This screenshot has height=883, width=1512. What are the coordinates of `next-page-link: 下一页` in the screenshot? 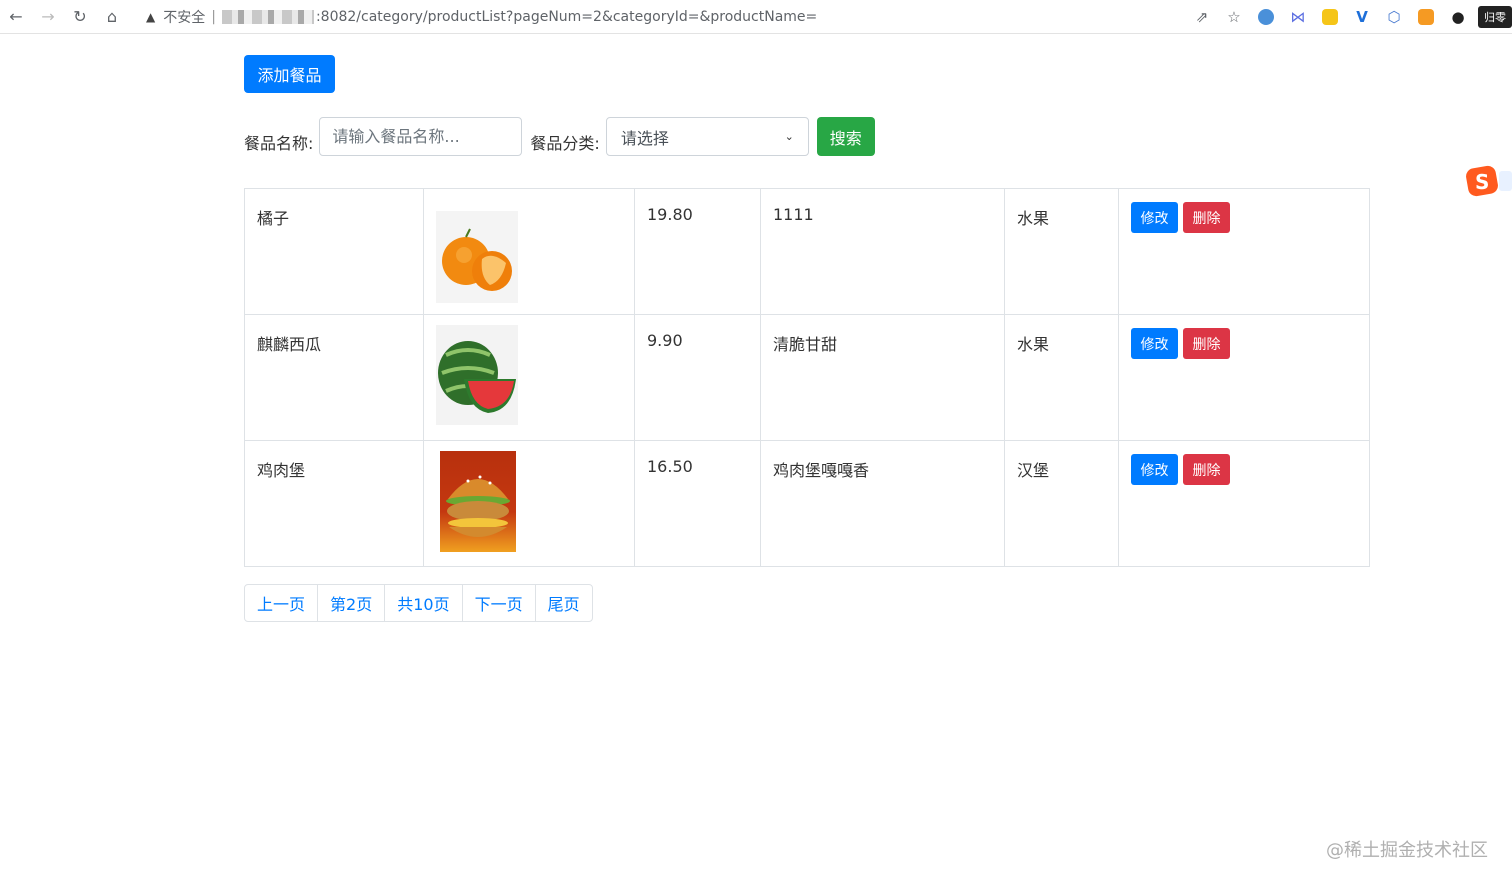 It's located at (499, 603).